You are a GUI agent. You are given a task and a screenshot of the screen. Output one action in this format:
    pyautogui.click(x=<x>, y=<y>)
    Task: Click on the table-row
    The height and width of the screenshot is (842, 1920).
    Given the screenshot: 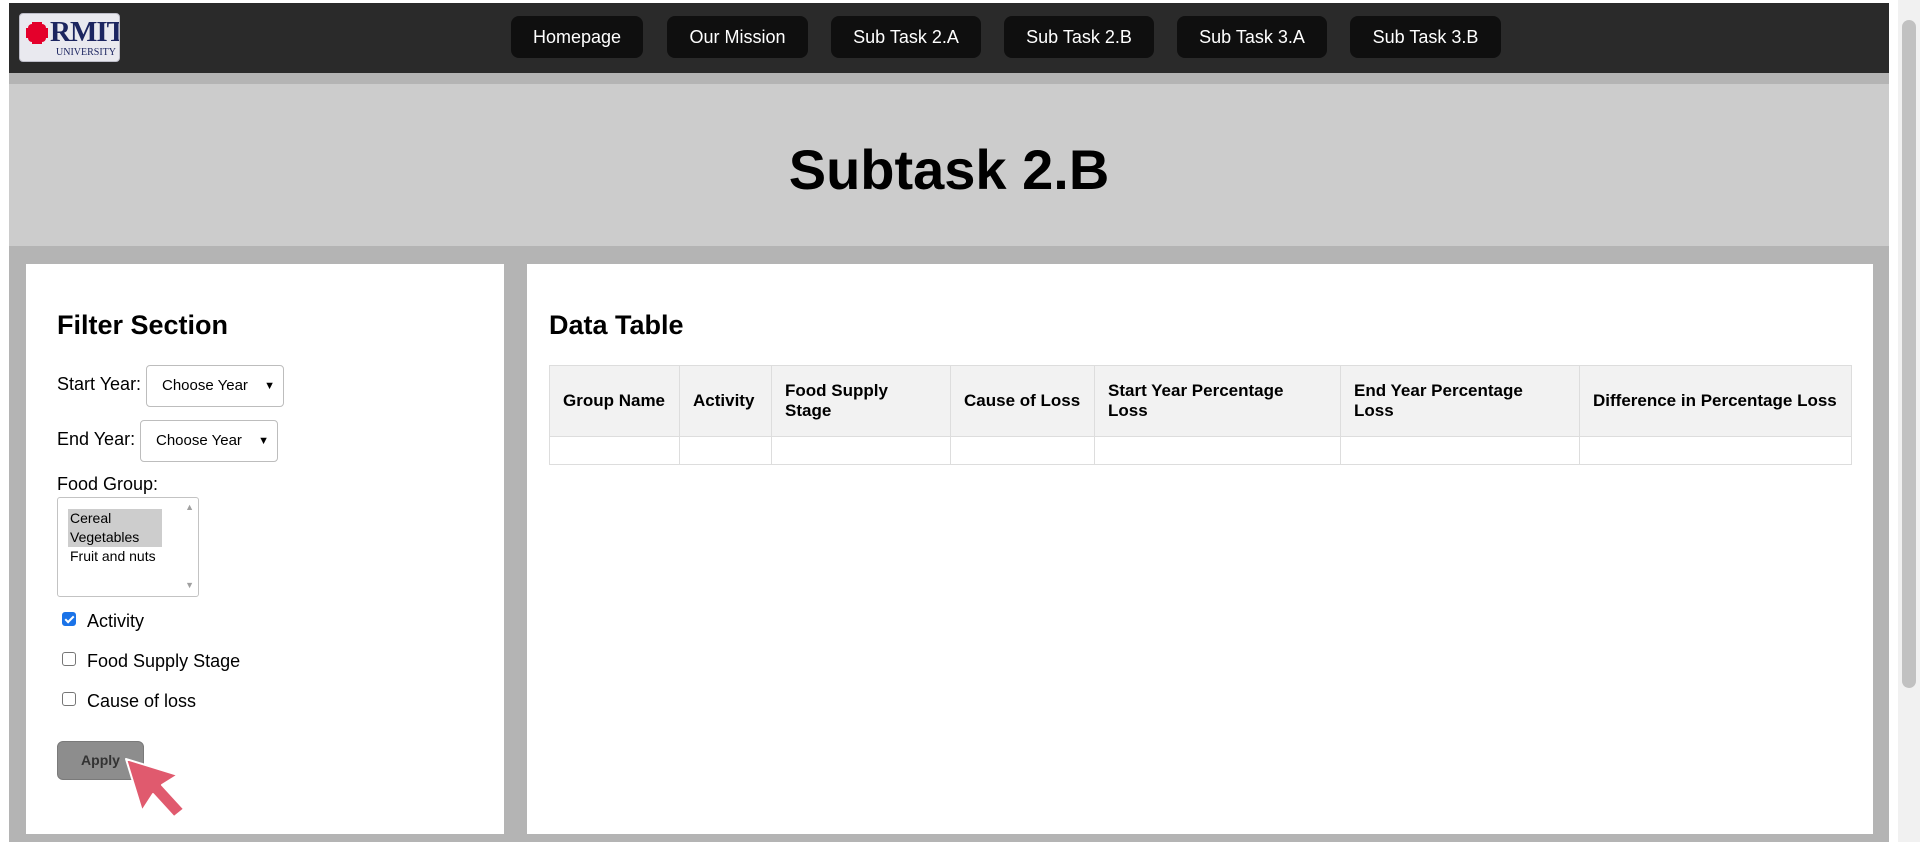 What is the action you would take?
    pyautogui.click(x=1200, y=450)
    